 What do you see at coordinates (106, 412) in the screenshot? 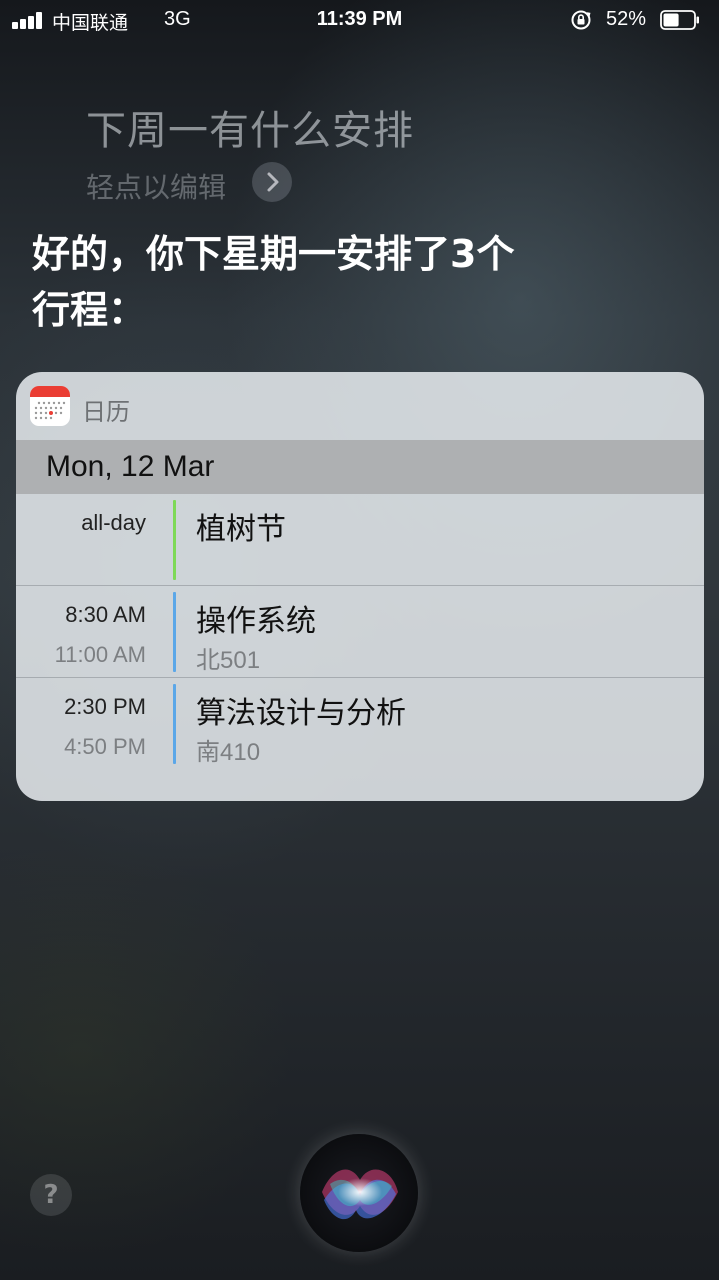
I see `calendar-app-name: 日历` at bounding box center [106, 412].